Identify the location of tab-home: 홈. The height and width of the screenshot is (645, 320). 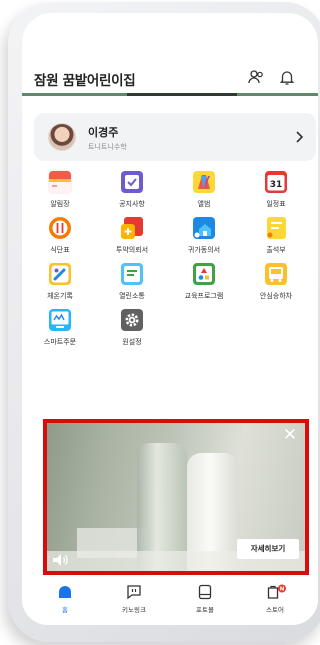
(65, 599).